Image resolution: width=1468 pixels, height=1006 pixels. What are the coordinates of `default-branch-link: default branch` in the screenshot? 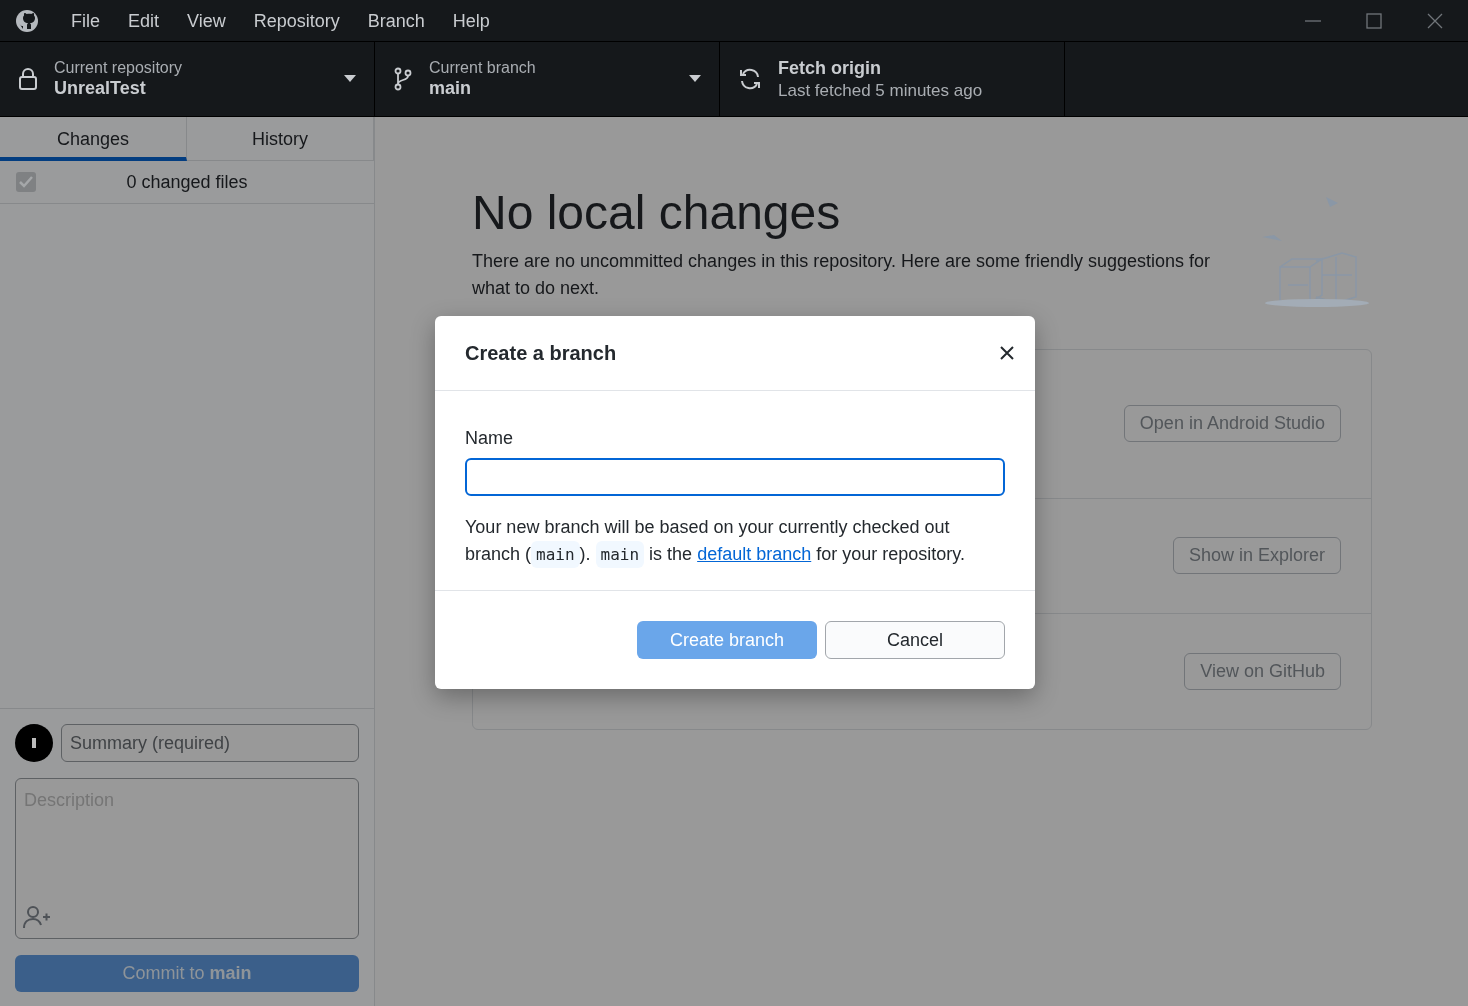 It's located at (754, 554).